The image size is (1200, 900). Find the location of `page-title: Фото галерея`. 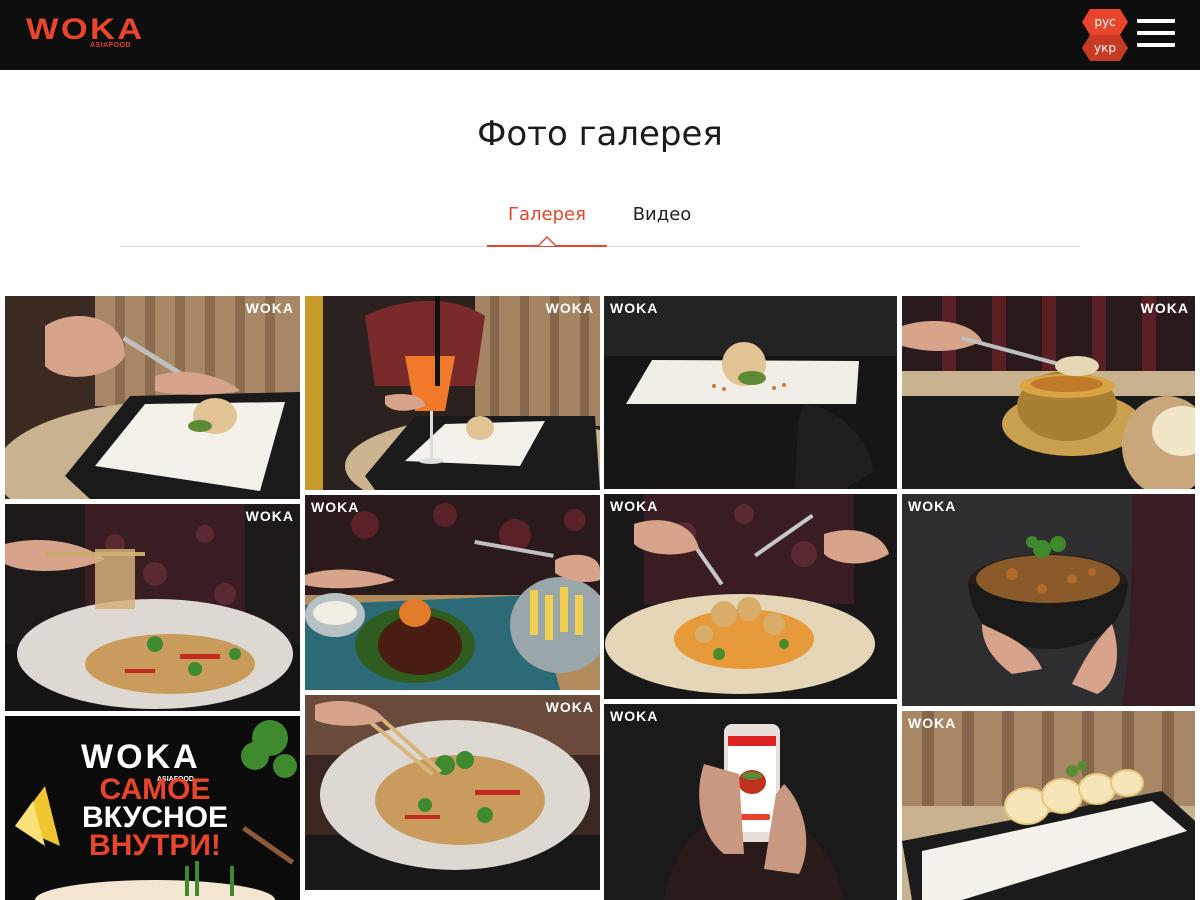

page-title: Фото галерея is located at coordinates (600, 134).